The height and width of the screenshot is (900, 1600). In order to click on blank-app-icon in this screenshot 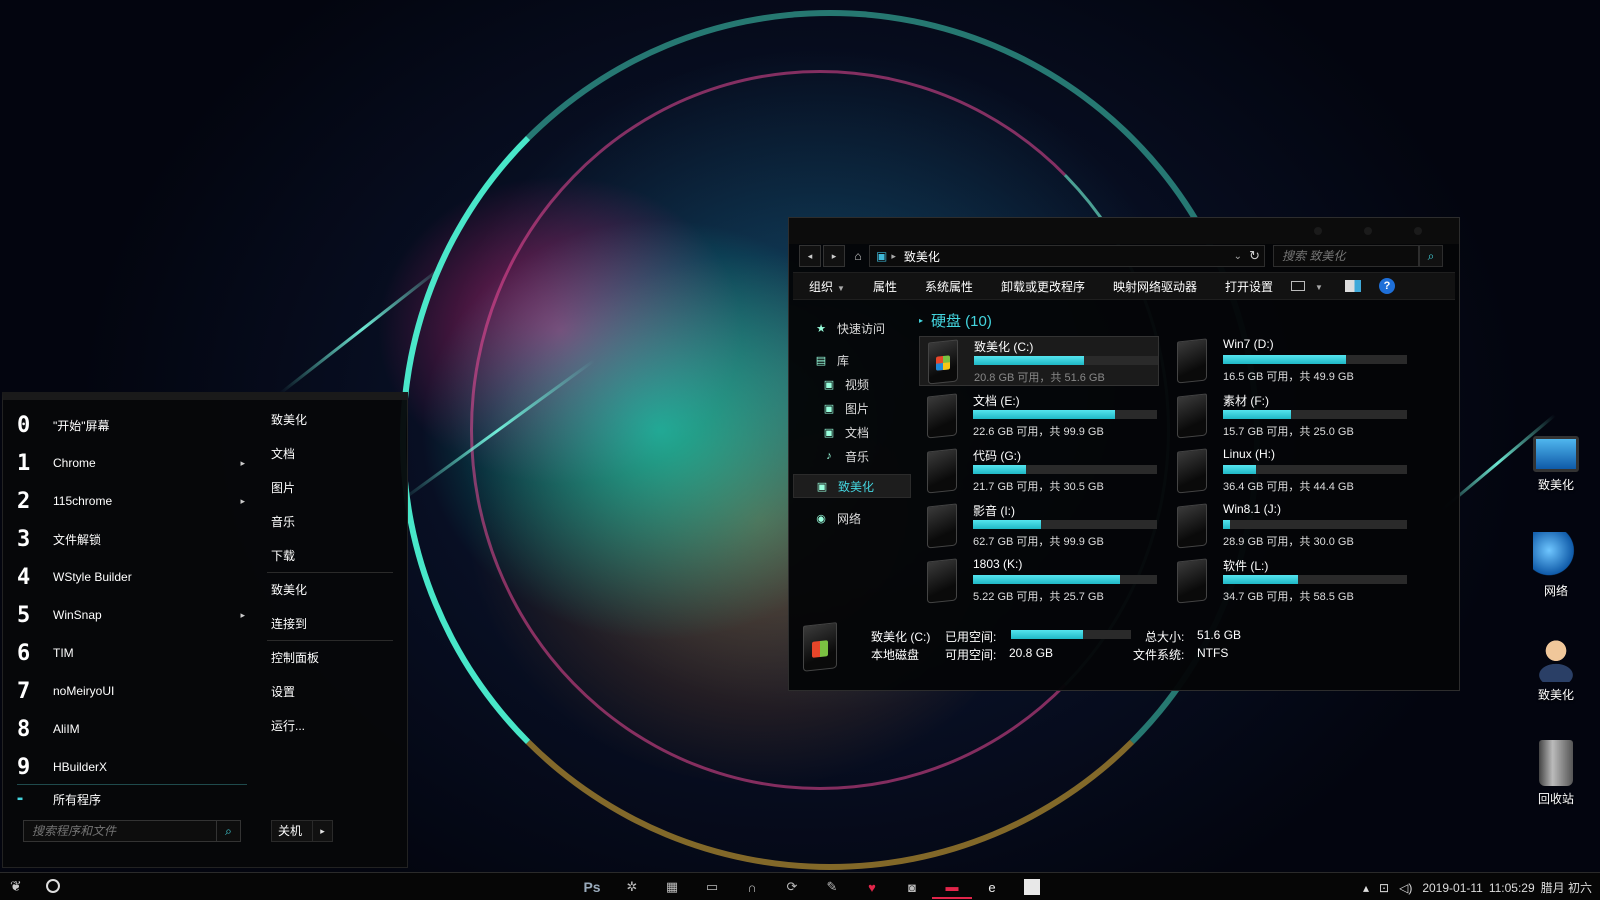, I will do `click(1032, 887)`.